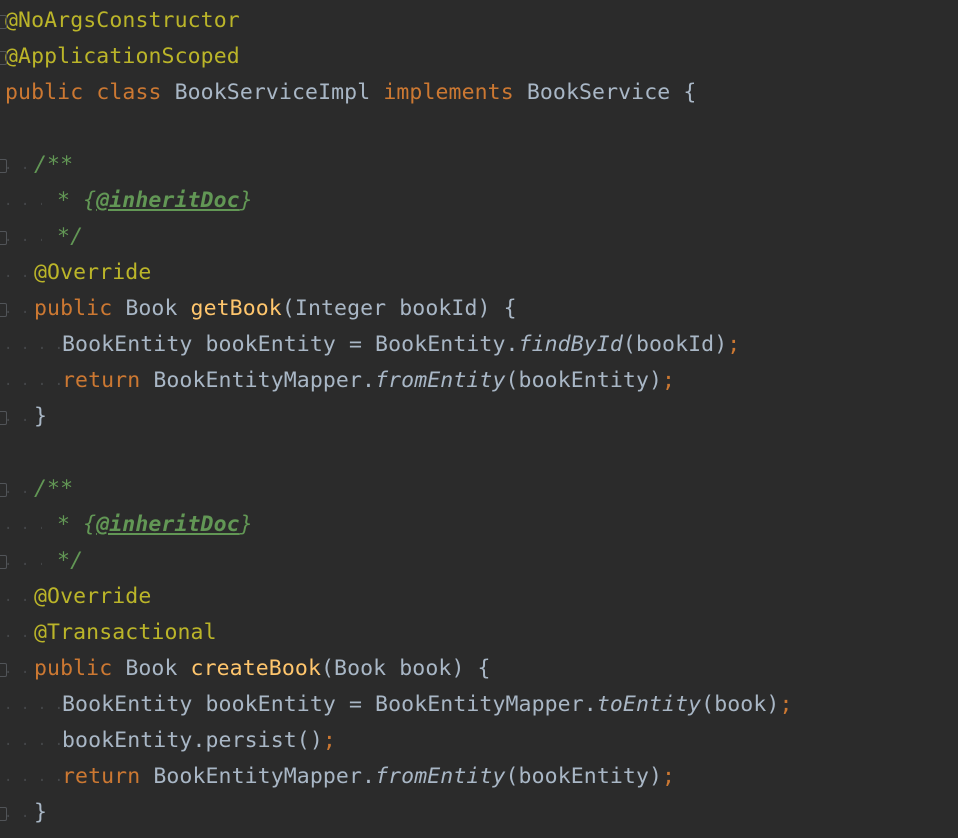 This screenshot has height=838, width=958. Describe the element at coordinates (740, 704) in the screenshot. I see `code-token: (book)` at that location.